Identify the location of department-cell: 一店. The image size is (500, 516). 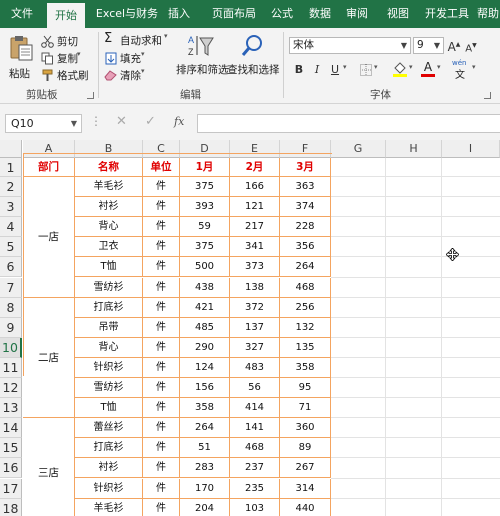
(49, 237).